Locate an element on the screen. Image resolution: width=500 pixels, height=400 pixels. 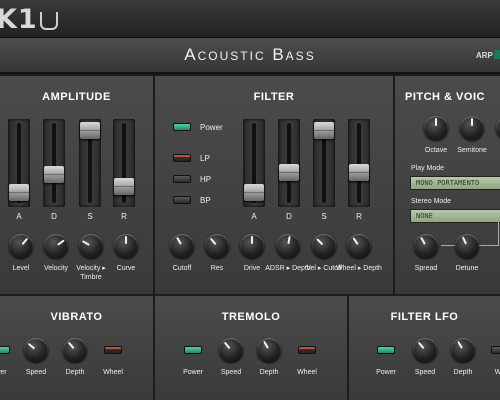
vibrato-depth-knob is located at coordinates (75, 350).